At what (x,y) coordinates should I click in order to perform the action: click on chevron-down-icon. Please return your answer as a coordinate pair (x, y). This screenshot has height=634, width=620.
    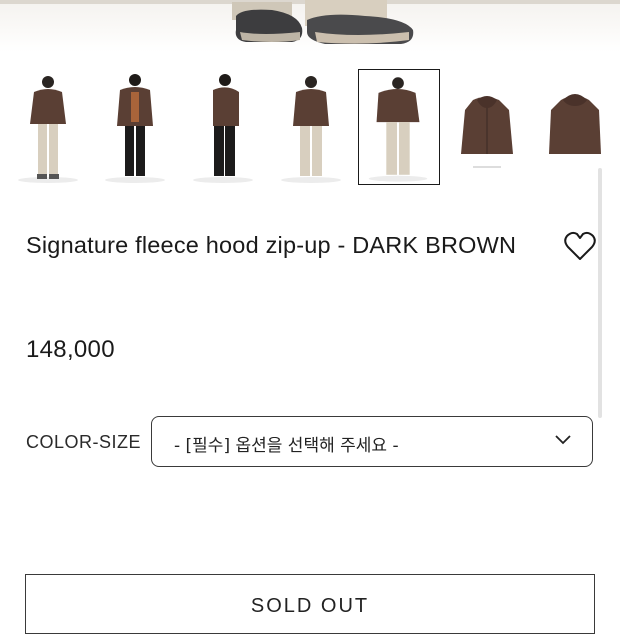
    Looking at the image, I should click on (563, 440).